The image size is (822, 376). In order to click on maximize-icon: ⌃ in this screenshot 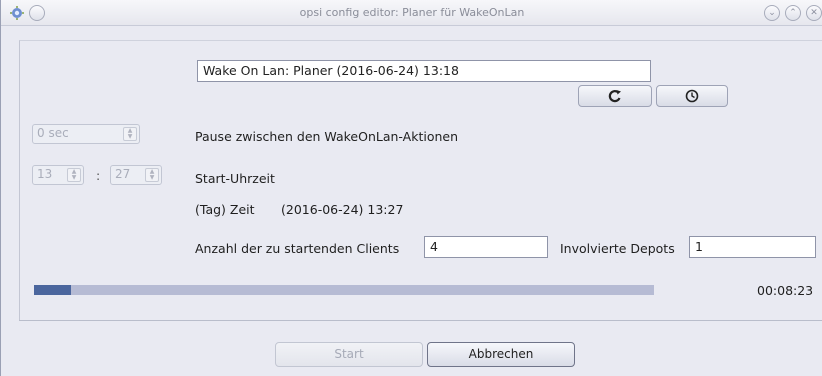, I will do `click(793, 13)`.